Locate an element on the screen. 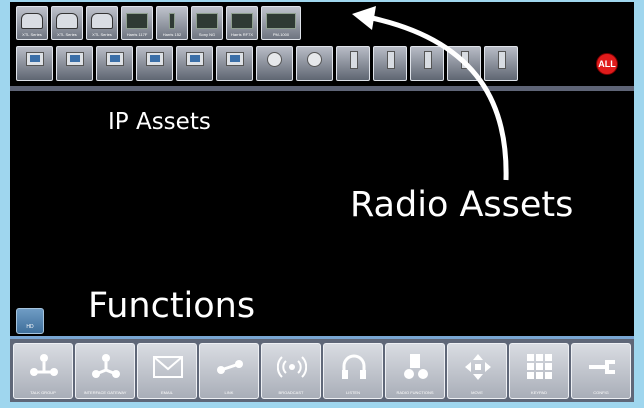  link-button: LINK is located at coordinates (229, 371).